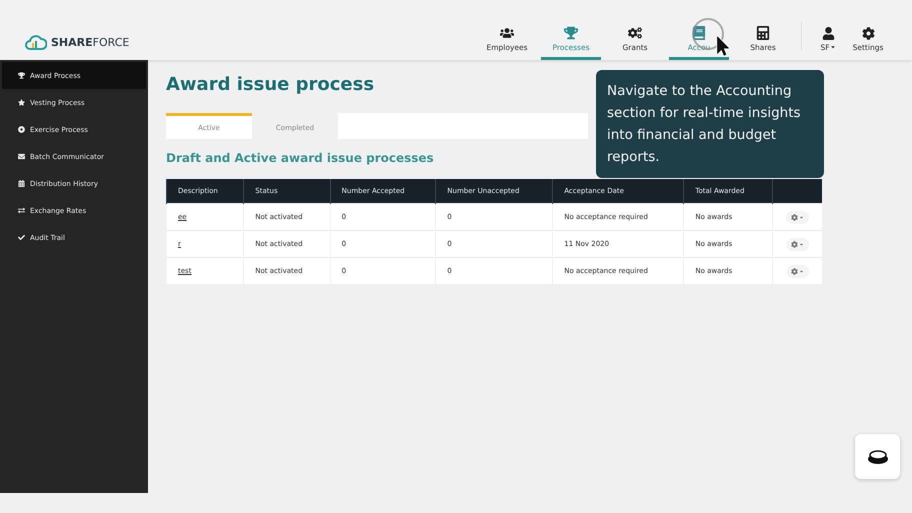  What do you see at coordinates (21, 102) in the screenshot?
I see `star-icon` at bounding box center [21, 102].